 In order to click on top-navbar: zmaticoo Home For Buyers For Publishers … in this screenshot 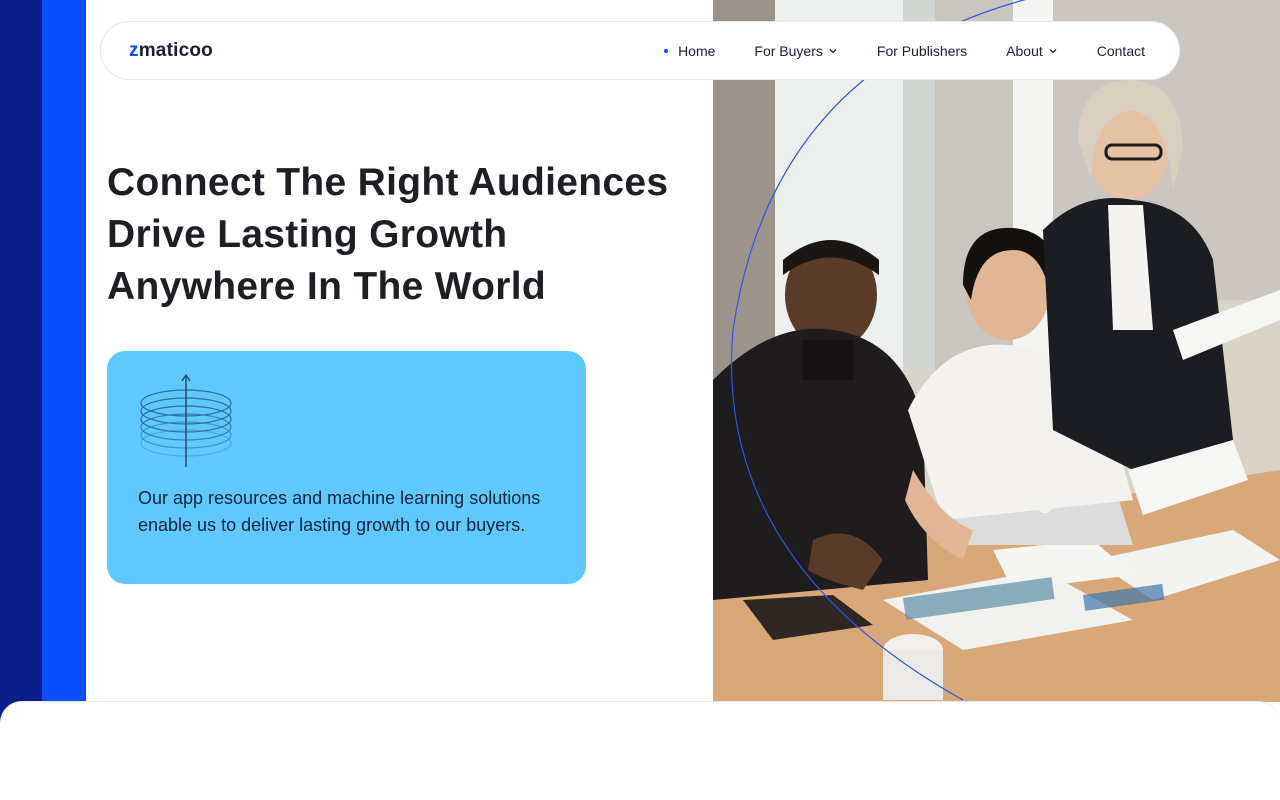, I will do `click(640, 50)`.